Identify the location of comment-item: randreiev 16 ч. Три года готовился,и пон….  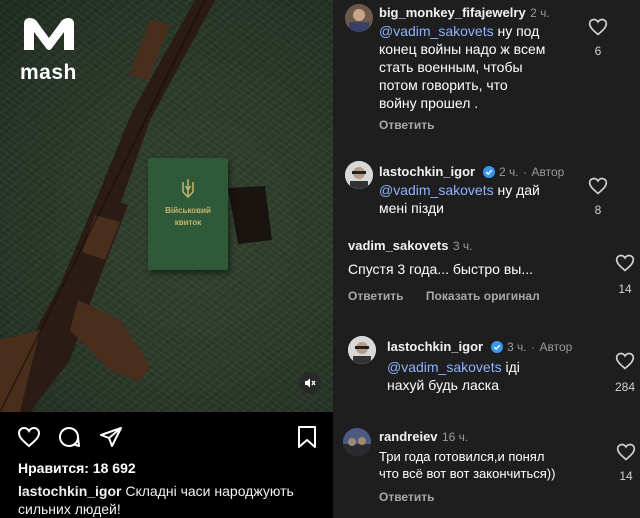
(486, 470).